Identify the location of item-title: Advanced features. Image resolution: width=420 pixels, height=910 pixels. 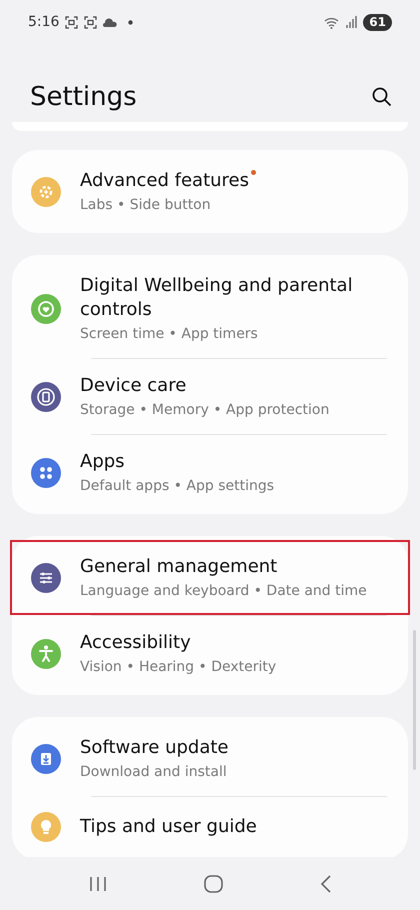
(164, 180).